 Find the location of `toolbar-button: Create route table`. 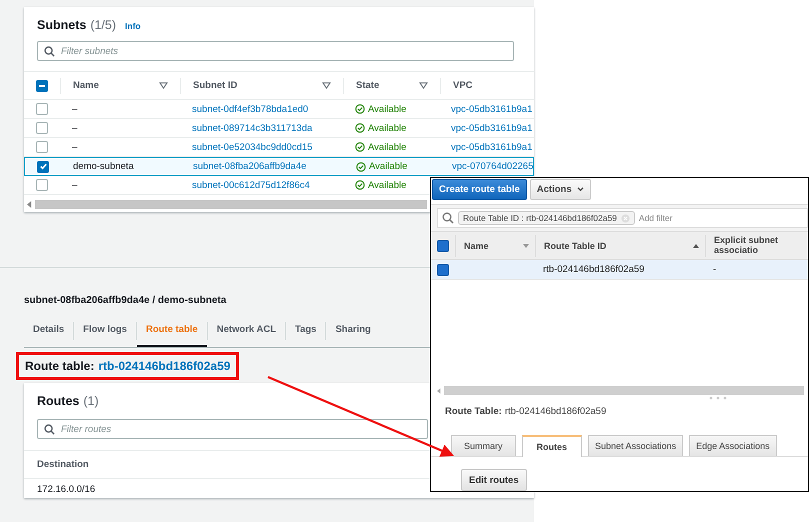

toolbar-button: Create route table is located at coordinates (479, 189).